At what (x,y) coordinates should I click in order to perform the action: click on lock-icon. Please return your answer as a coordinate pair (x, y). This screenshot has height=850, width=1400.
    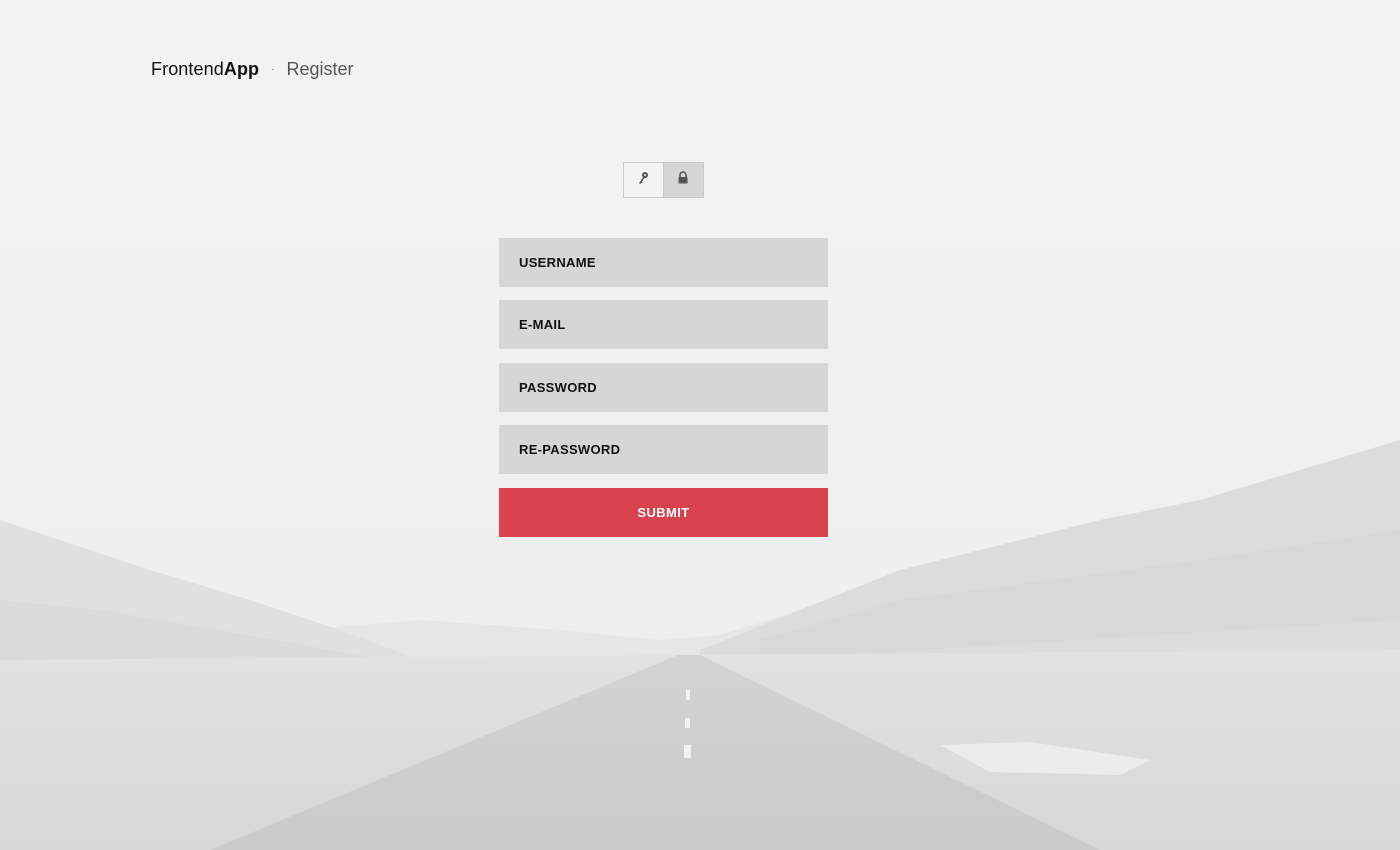
    Looking at the image, I should click on (683, 180).